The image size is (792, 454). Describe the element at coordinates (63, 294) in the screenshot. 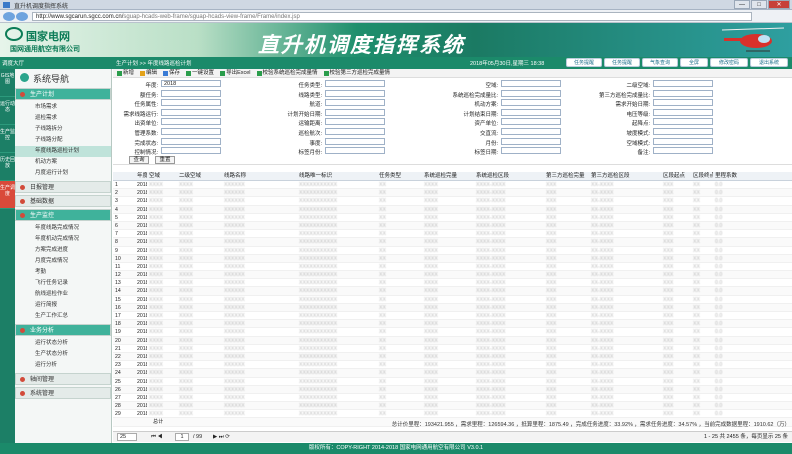

I see `nav-item: 航线巡检作业` at that location.